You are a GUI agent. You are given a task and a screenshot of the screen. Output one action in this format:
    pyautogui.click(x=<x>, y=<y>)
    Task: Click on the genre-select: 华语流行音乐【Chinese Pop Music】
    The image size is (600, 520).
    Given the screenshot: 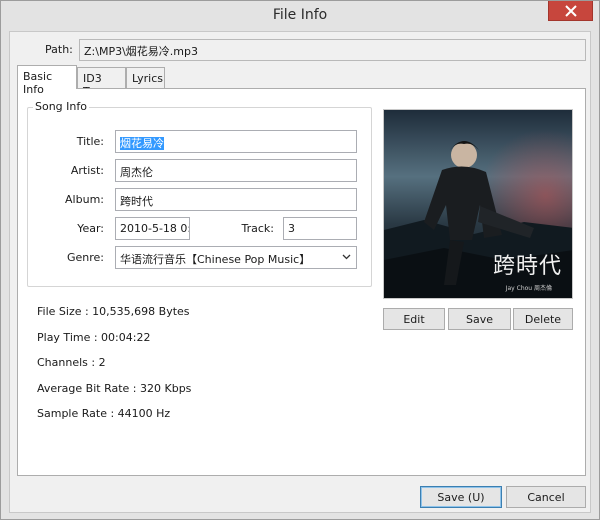 What is the action you would take?
    pyautogui.click(x=236, y=257)
    